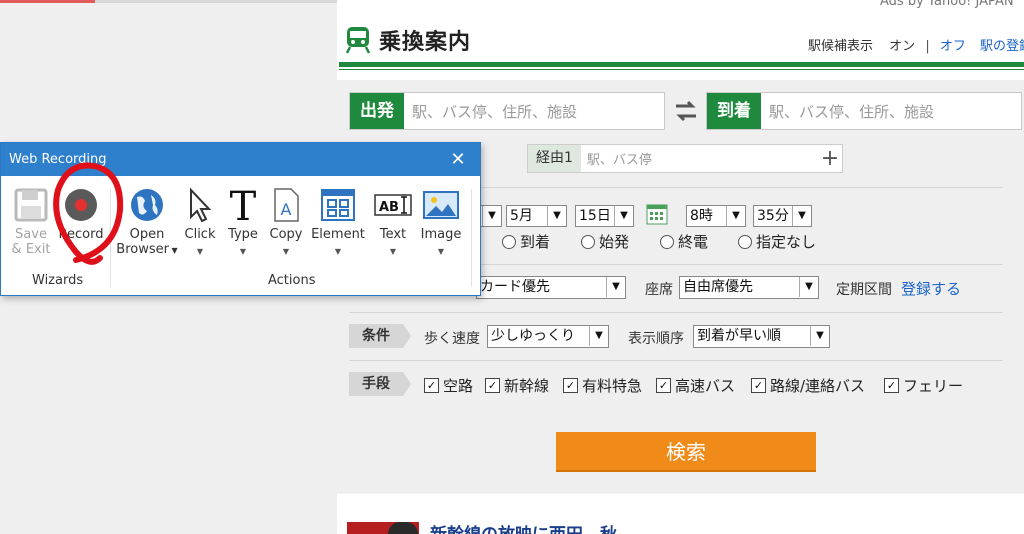 The width and height of the screenshot is (1024, 534). Describe the element at coordinates (286, 234) in the screenshot. I see `copy-label: Copy` at that location.